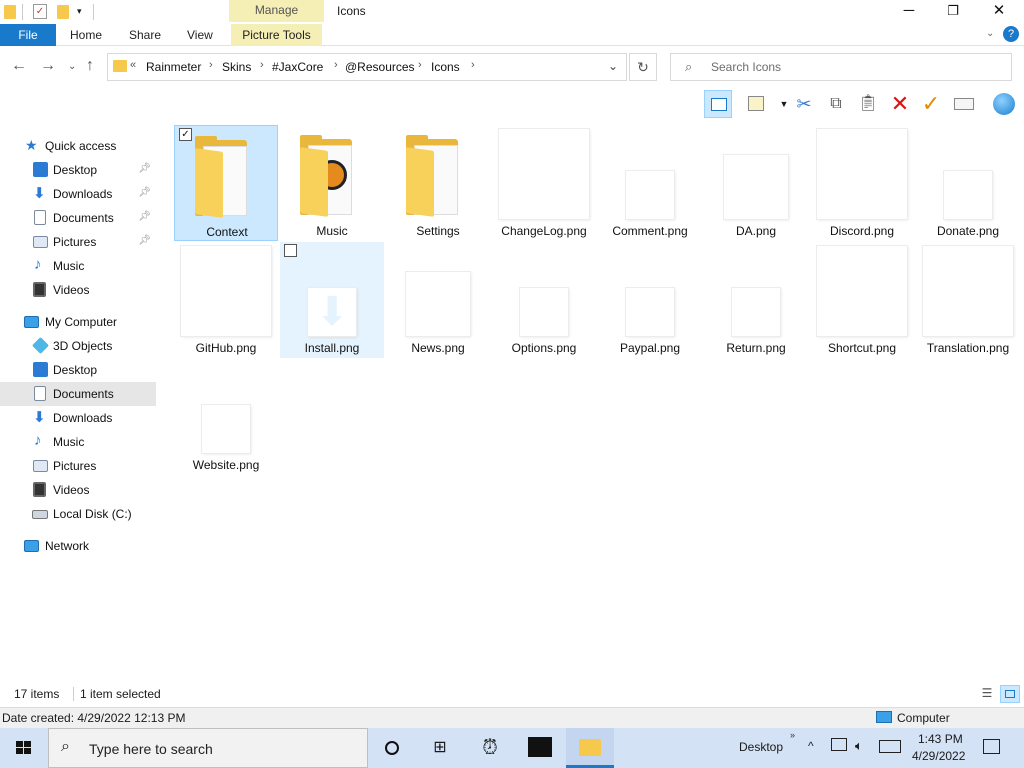 This screenshot has height=768, width=1024. Describe the element at coordinates (78, 346) in the screenshot. I see `sidebar-item-3d-objects: 3D Objects` at that location.